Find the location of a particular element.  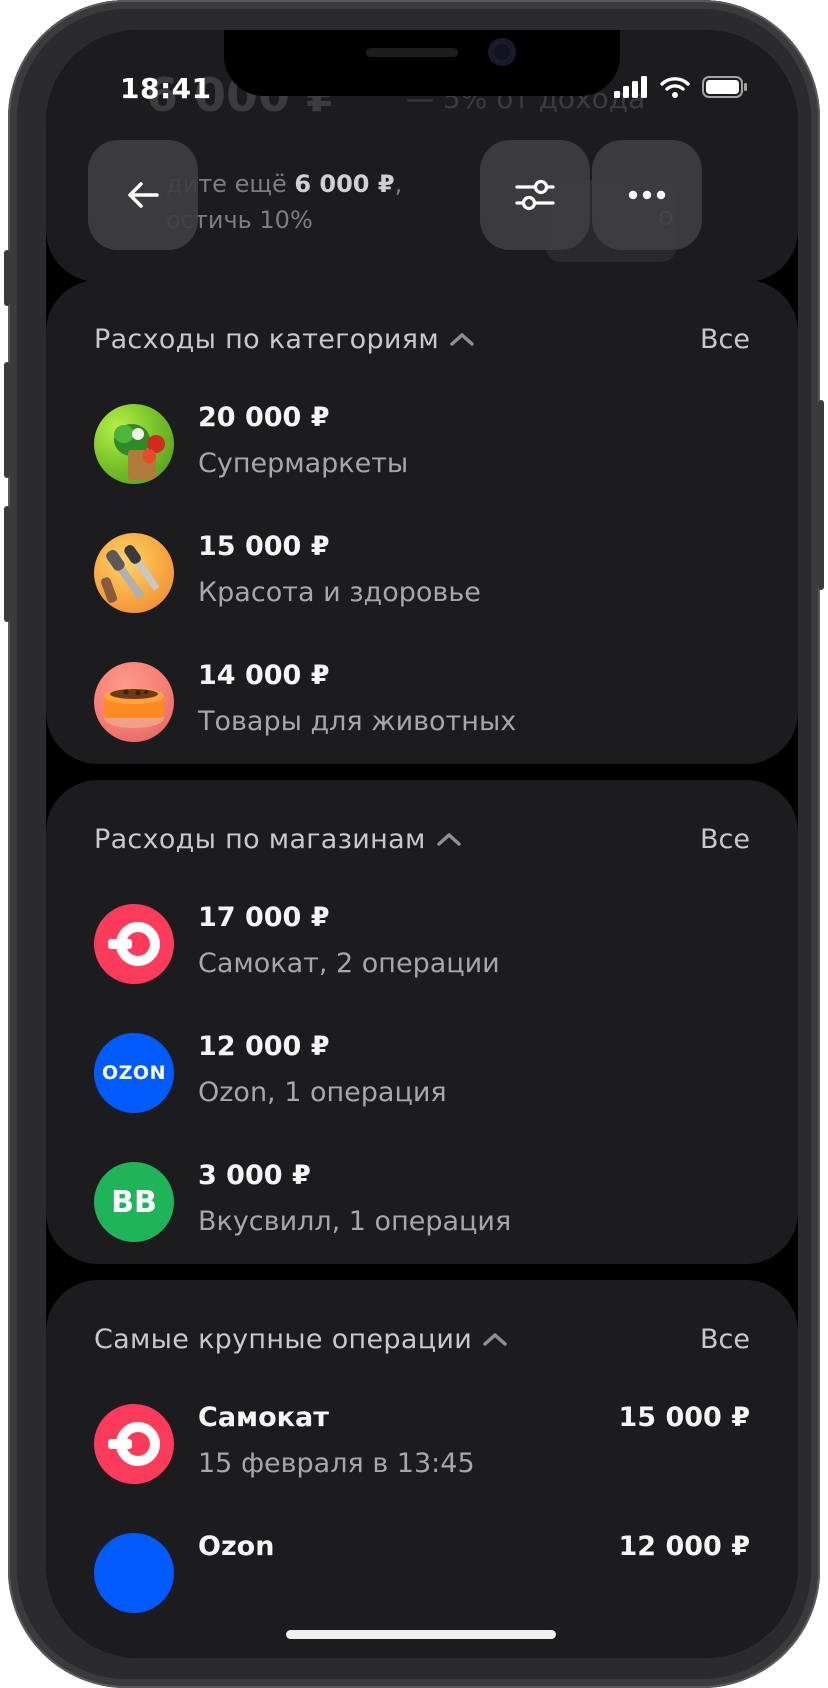

home-indicator is located at coordinates (421, 1634).